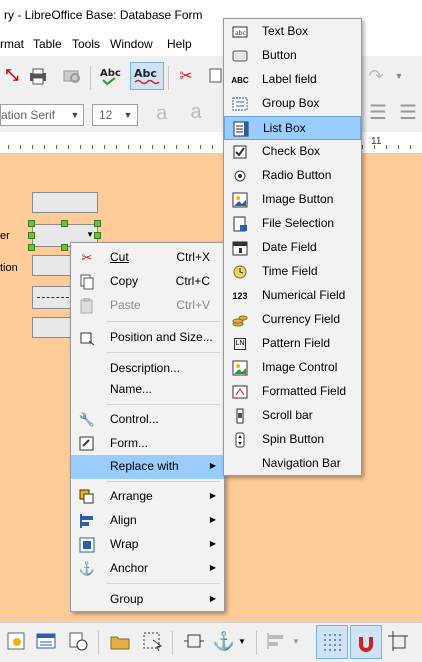 The height and width of the screenshot is (662, 422). Describe the element at coordinates (65, 202) in the screenshot. I see `form-text-field` at that location.